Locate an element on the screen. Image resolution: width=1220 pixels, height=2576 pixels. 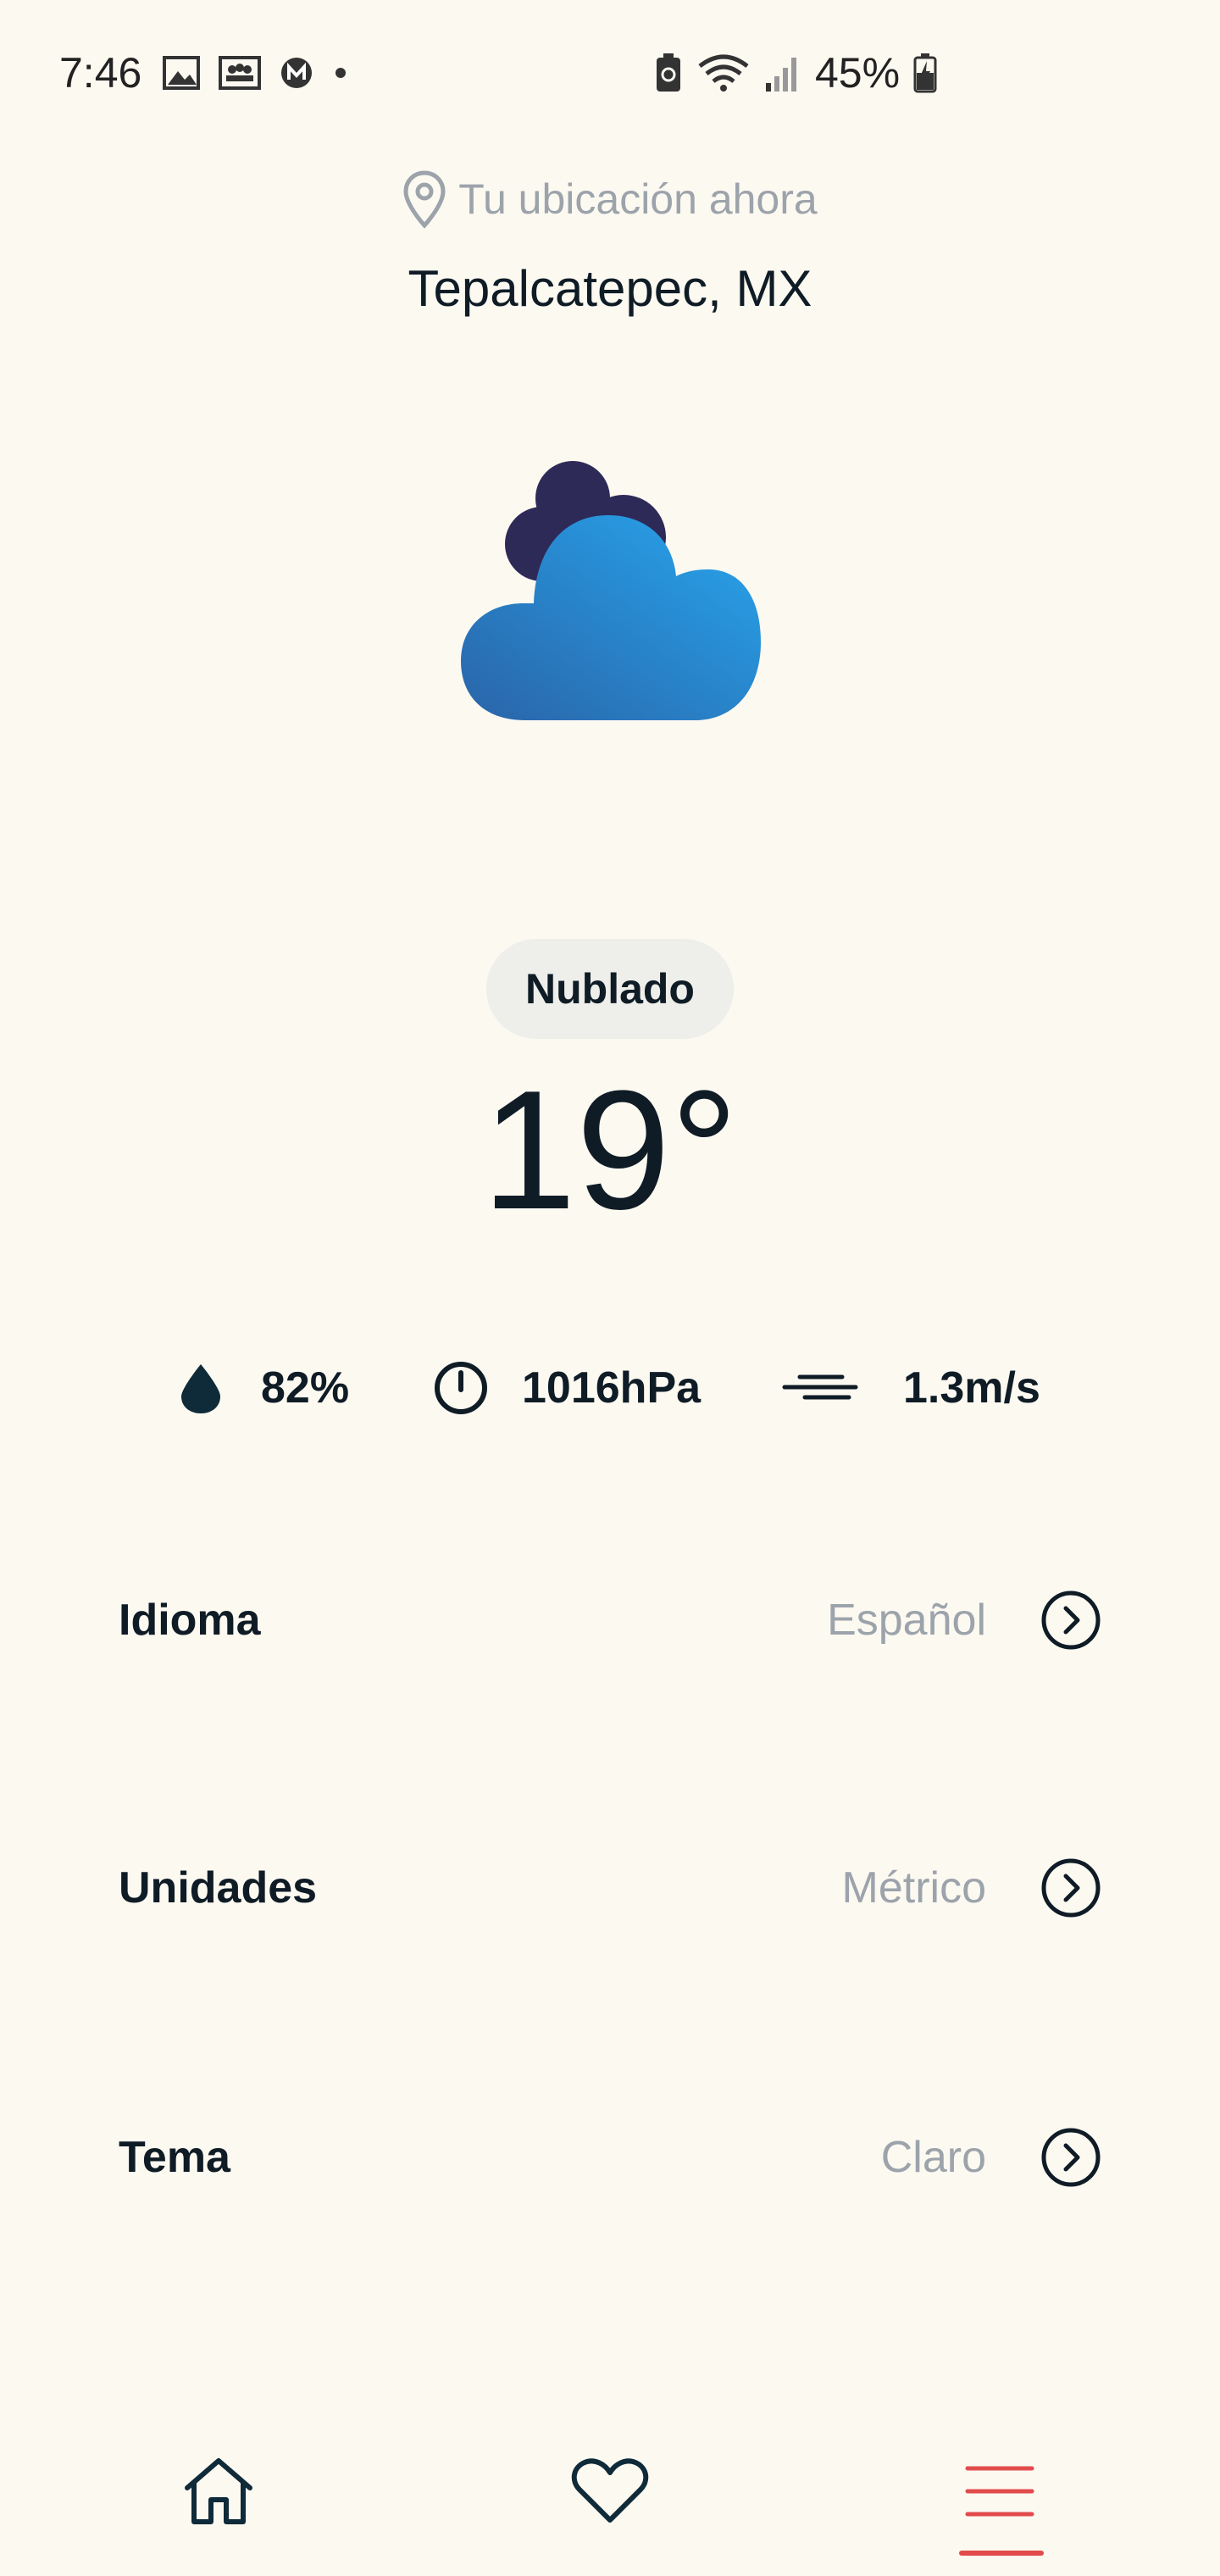
location-hint: Tu ubicación ahora is located at coordinates (610, 199).